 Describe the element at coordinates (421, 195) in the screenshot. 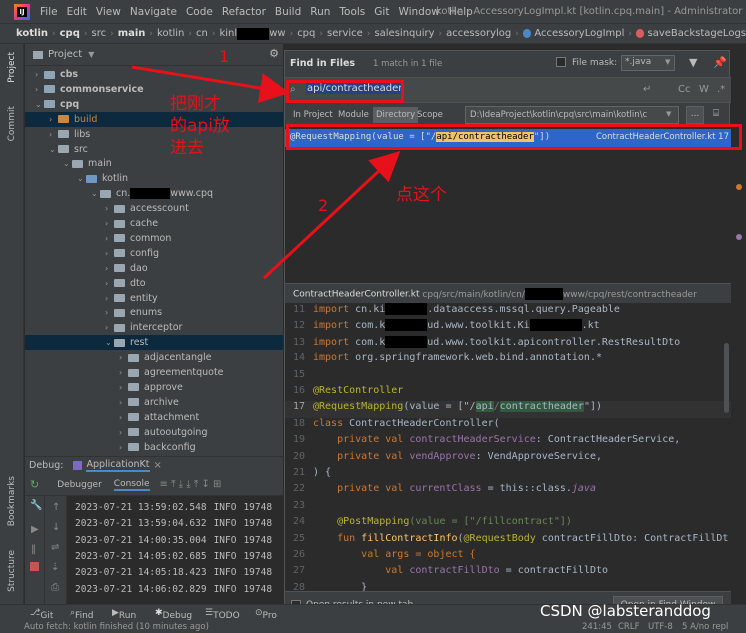

I see `annotation-text-2: 点这个` at that location.